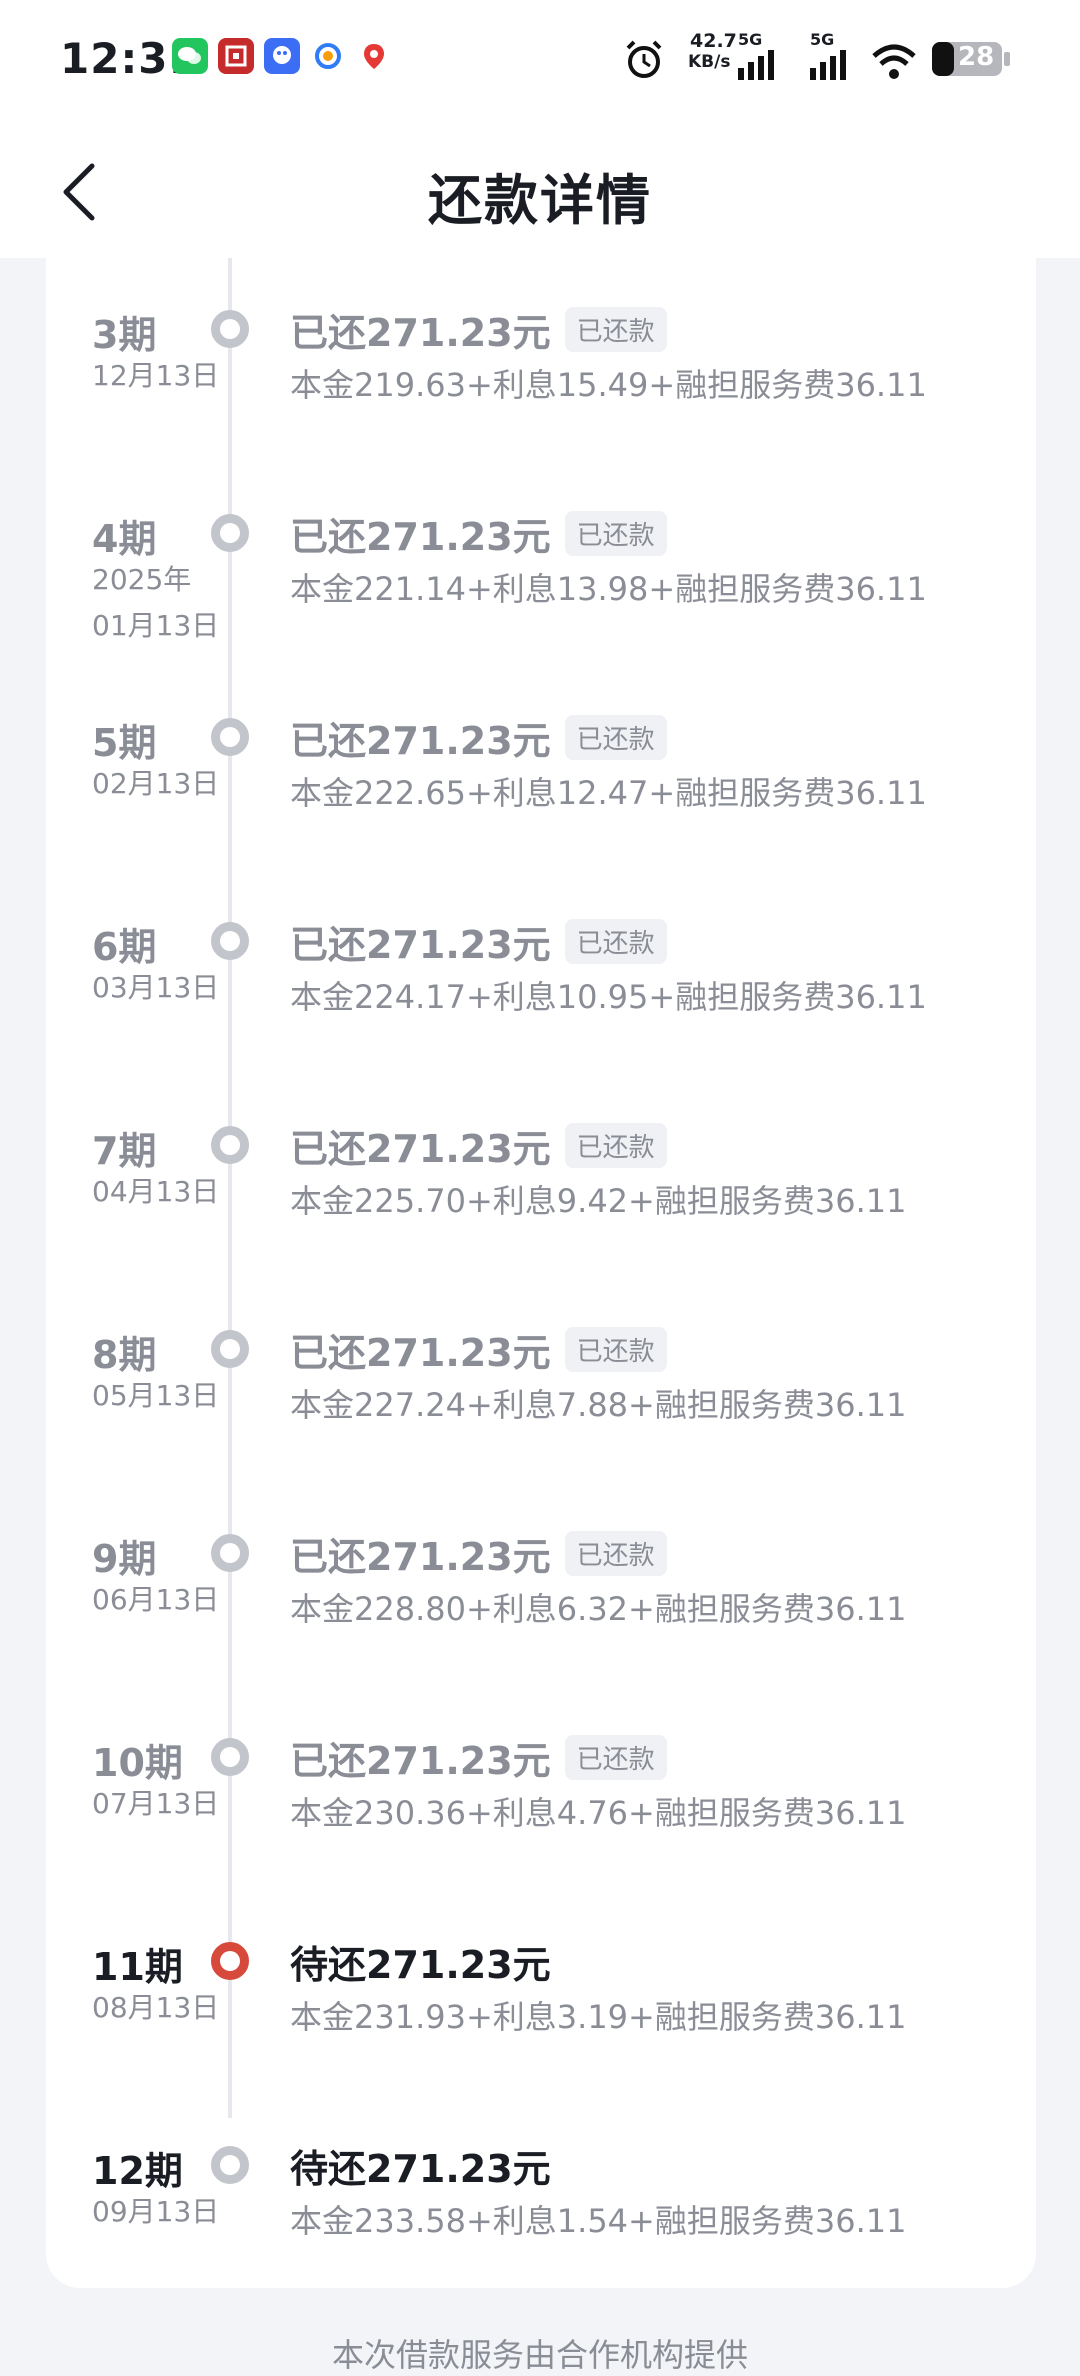 This screenshot has height=2376, width=1080. Describe the element at coordinates (137, 1763) in the screenshot. I see `installment-period: 10期` at that location.